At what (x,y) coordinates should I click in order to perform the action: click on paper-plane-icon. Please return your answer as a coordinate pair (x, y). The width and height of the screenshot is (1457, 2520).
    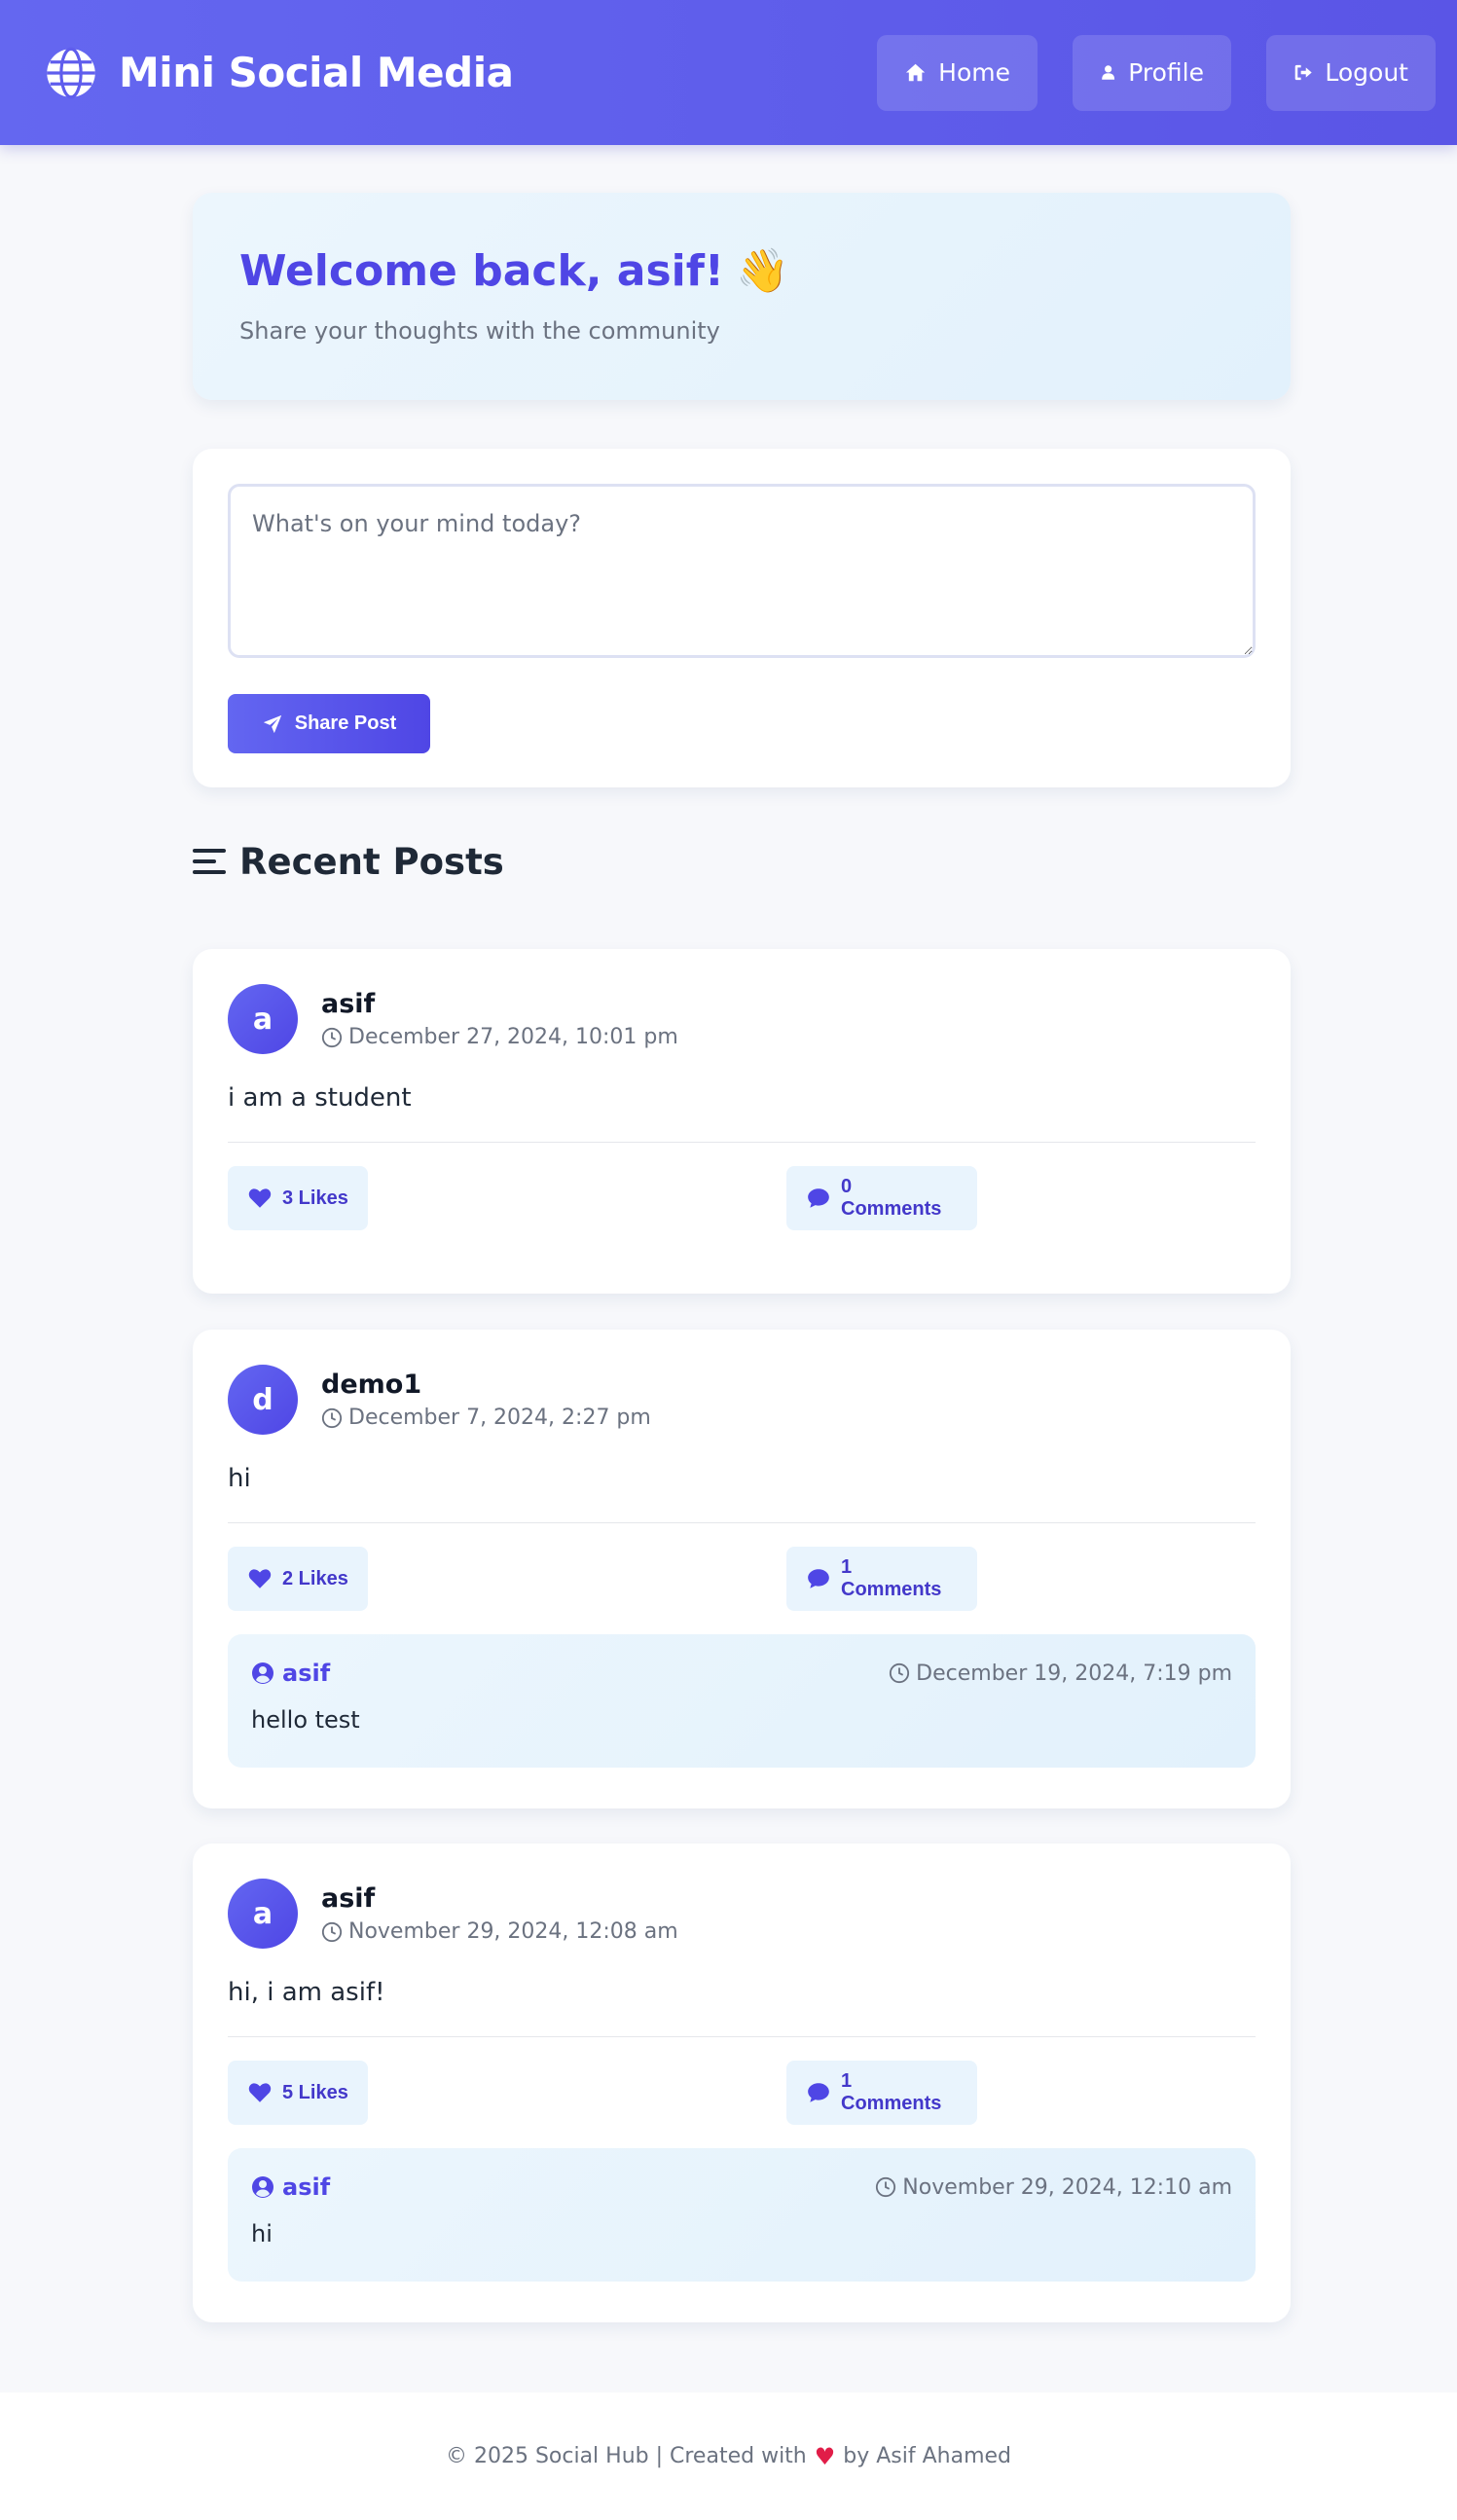
    Looking at the image, I should click on (272, 723).